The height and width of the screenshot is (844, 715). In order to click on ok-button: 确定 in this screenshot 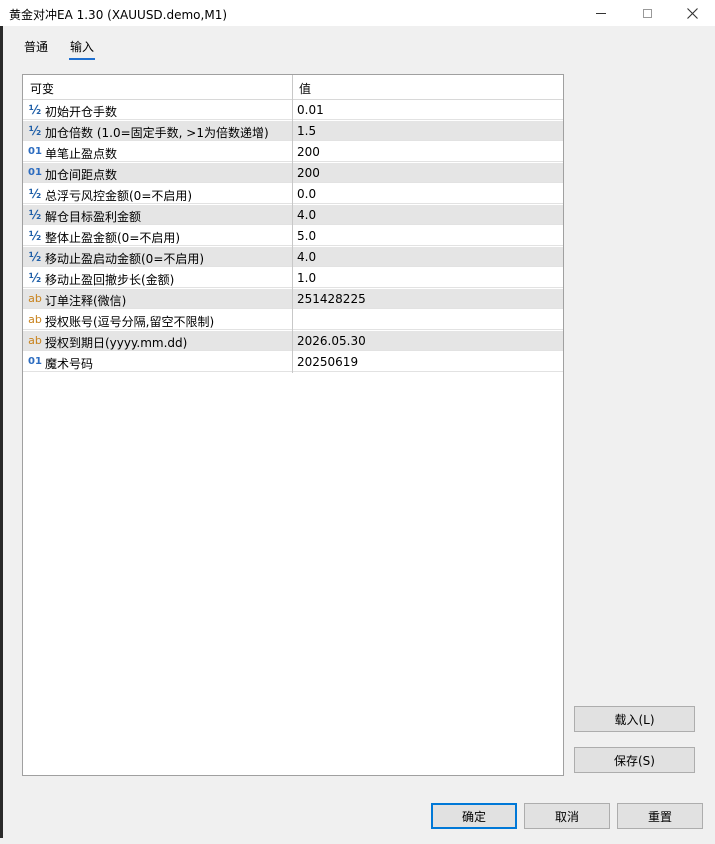, I will do `click(474, 816)`.